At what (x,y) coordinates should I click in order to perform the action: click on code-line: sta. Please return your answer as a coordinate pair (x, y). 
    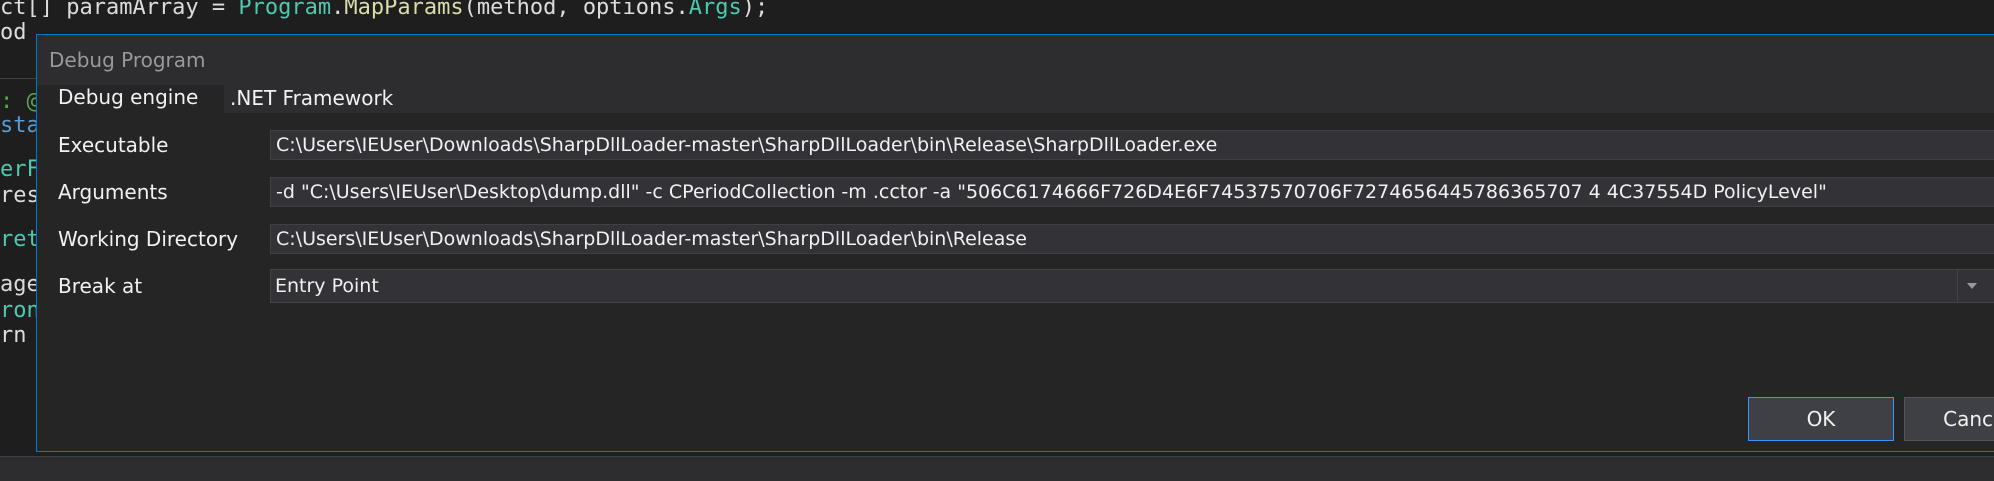
    Looking at the image, I should click on (20, 126).